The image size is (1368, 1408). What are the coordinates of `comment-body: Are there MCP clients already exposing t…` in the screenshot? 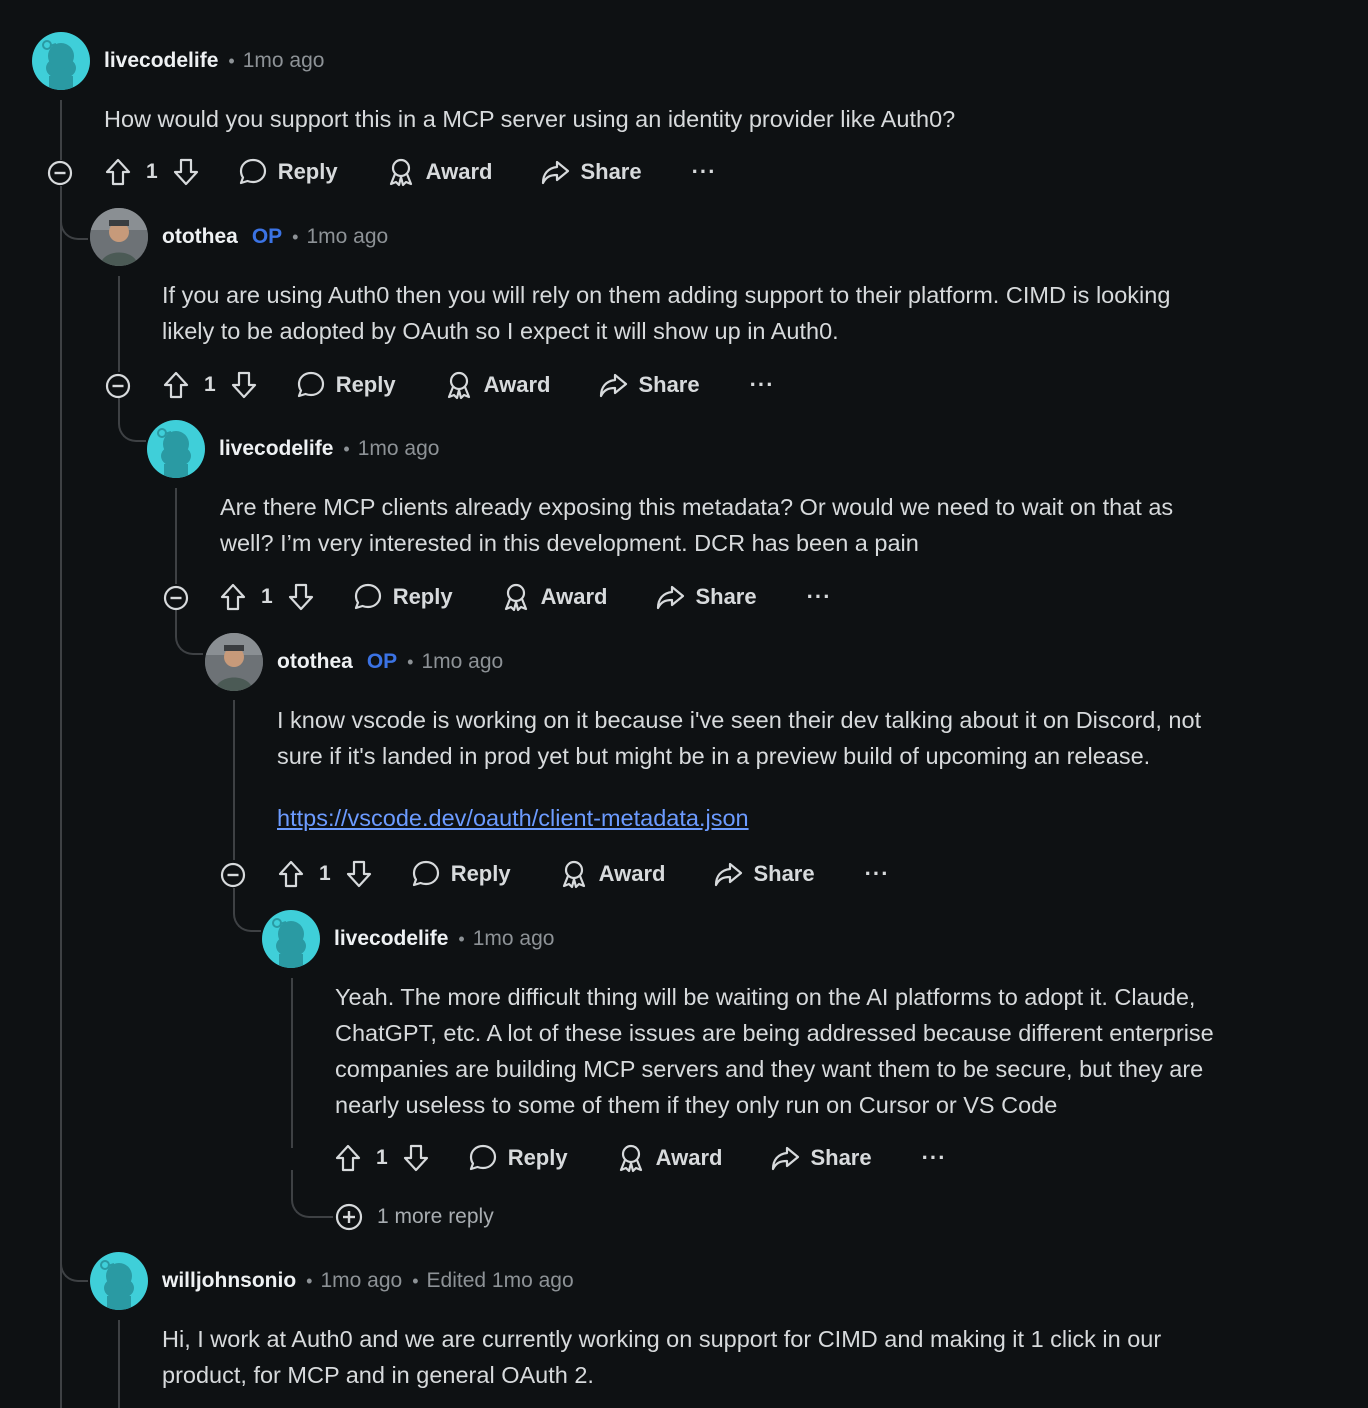 It's located at (696, 525).